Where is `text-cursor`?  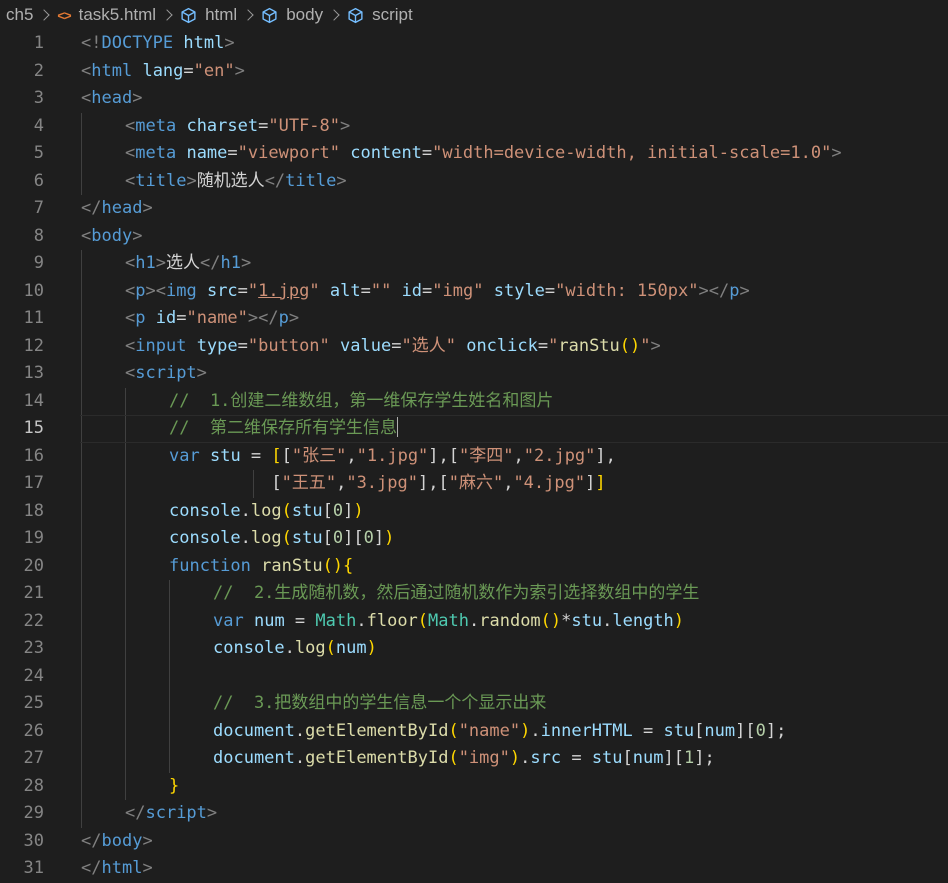 text-cursor is located at coordinates (397, 427).